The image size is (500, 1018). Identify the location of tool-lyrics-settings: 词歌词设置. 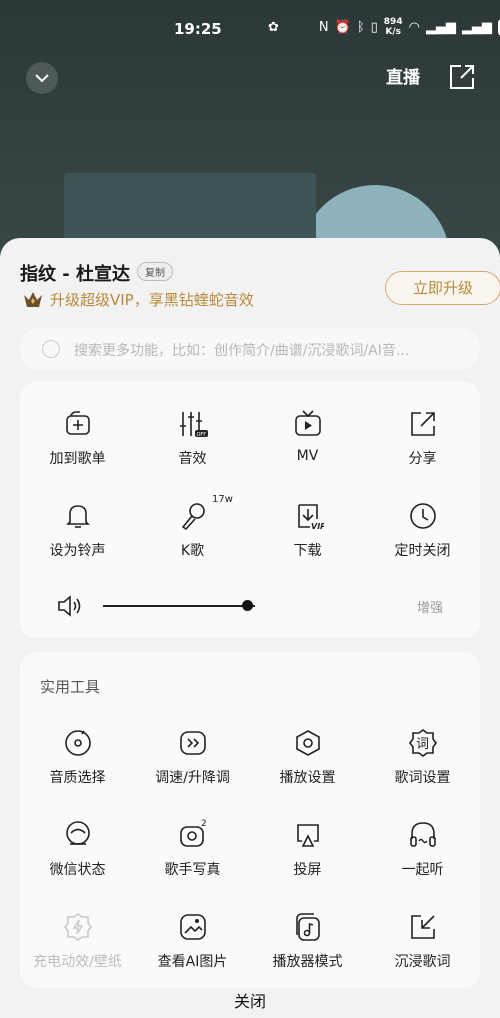
(422, 757).